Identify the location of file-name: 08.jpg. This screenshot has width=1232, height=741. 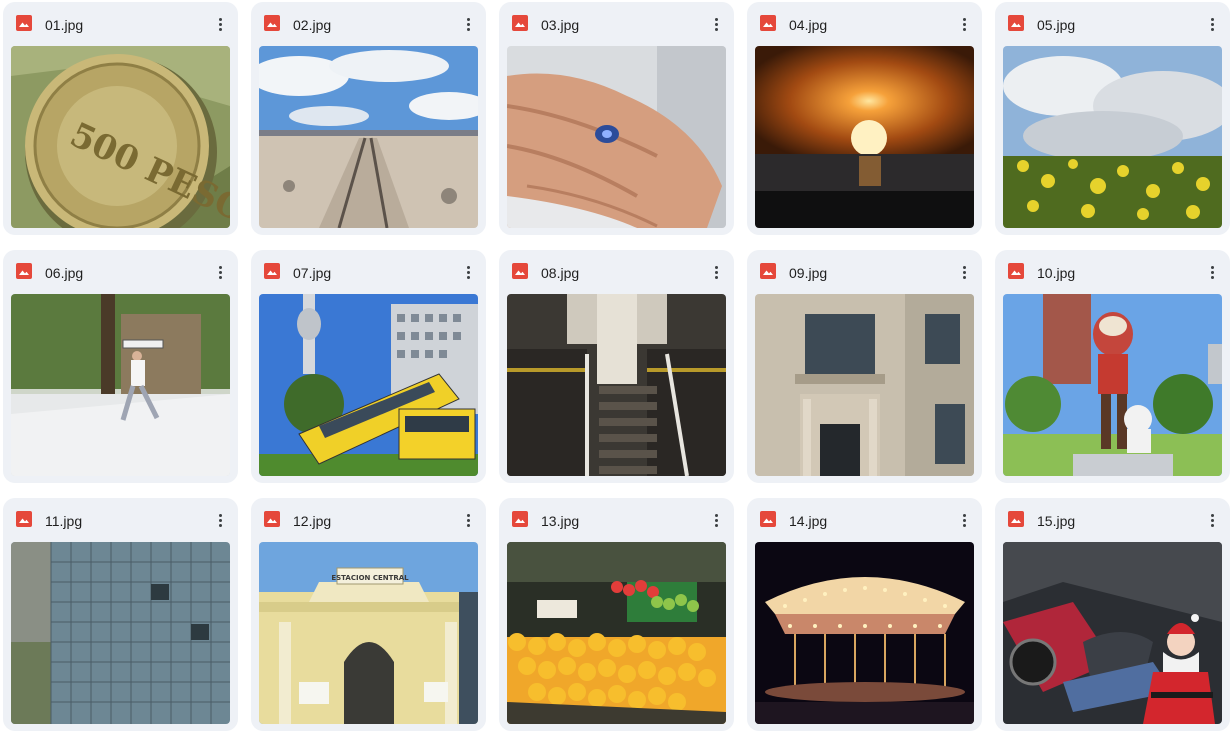
(560, 273).